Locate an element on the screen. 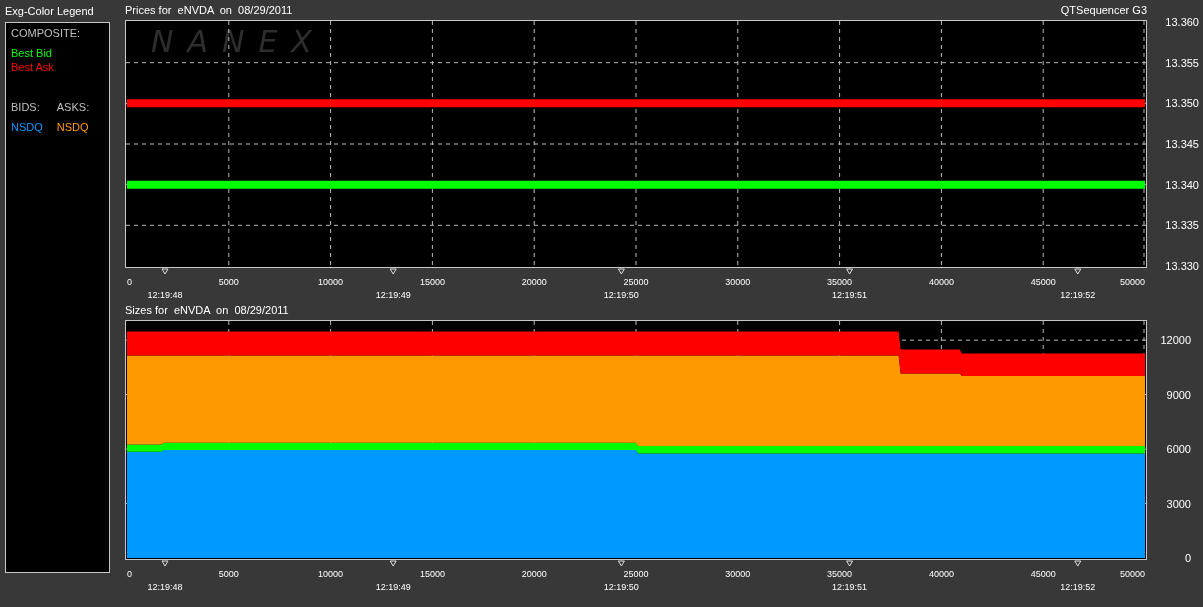 This screenshot has height=607, width=1203. axis-label: 13.350 is located at coordinates (1182, 103).